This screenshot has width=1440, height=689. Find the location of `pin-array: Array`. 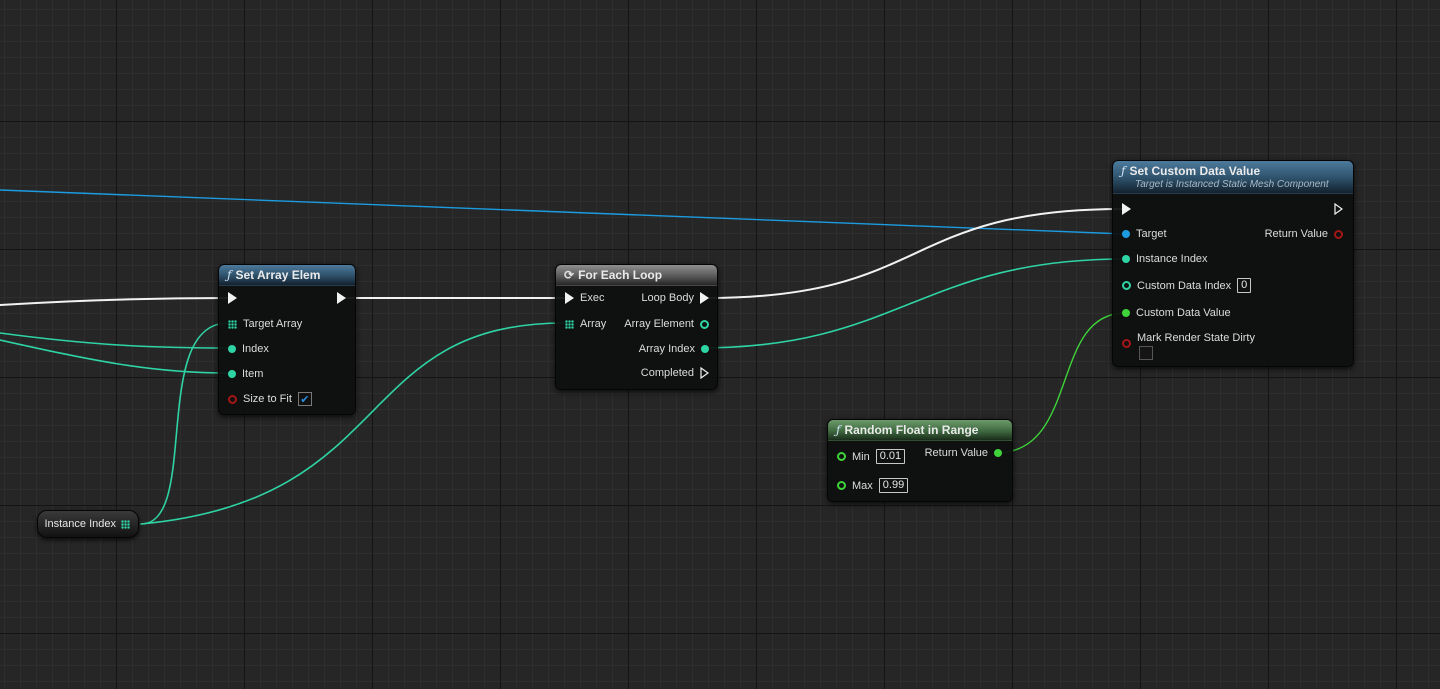

pin-array: Array is located at coordinates (585, 324).